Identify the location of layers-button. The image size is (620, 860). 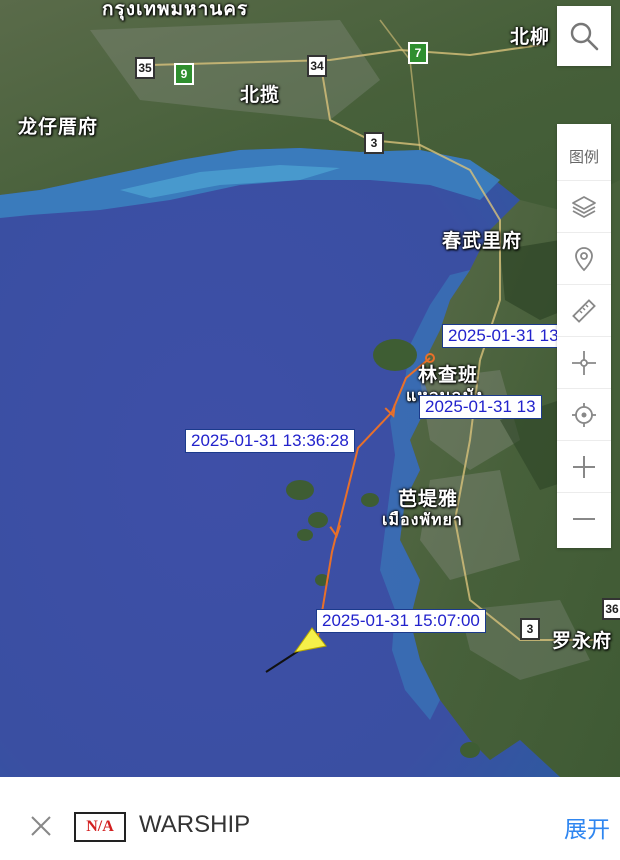
(584, 206).